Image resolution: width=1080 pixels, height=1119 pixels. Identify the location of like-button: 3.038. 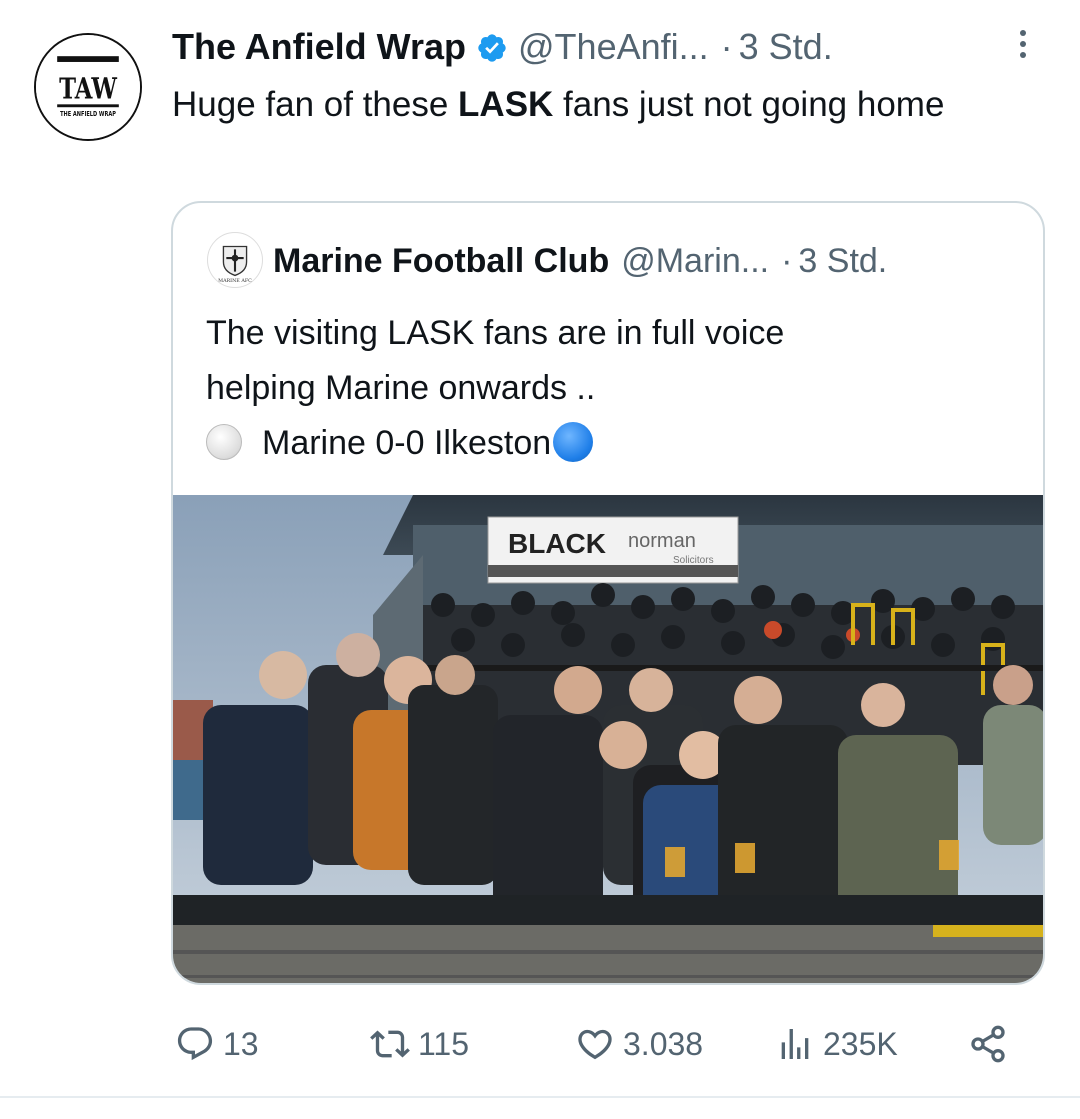
(639, 1044).